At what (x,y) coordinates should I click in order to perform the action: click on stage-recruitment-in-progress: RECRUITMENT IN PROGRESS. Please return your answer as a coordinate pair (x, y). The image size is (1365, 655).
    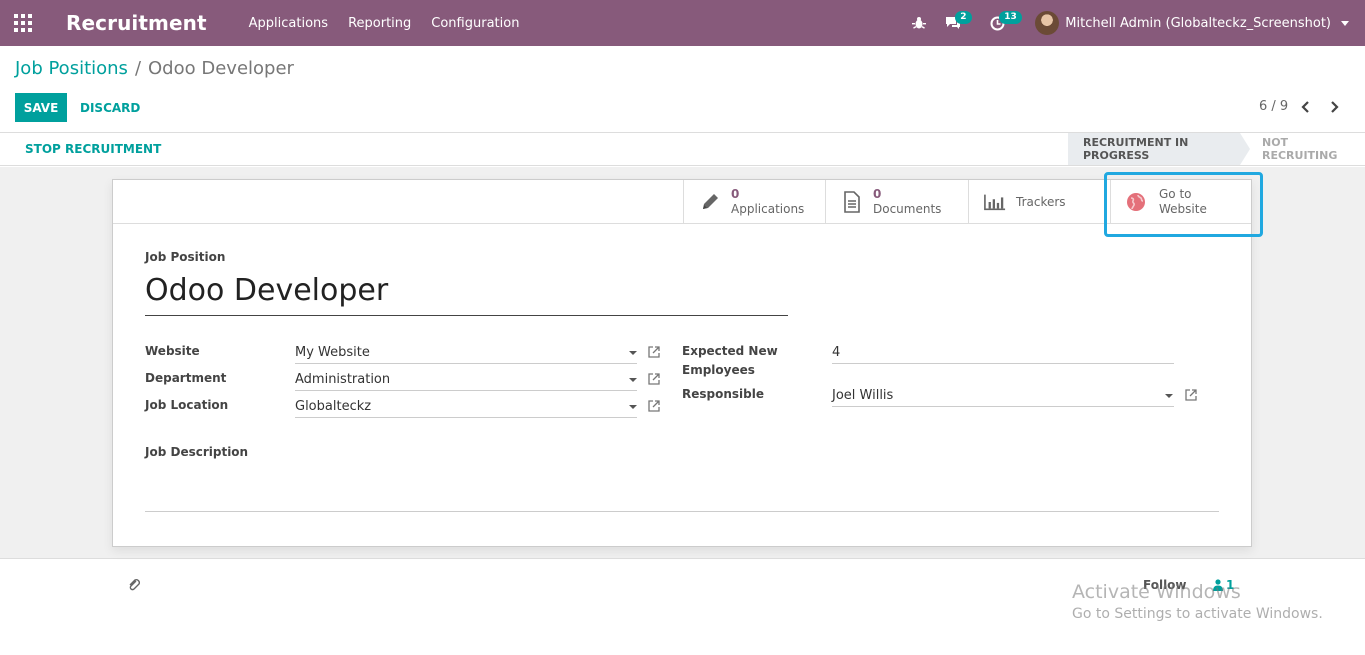
    Looking at the image, I should click on (1154, 149).